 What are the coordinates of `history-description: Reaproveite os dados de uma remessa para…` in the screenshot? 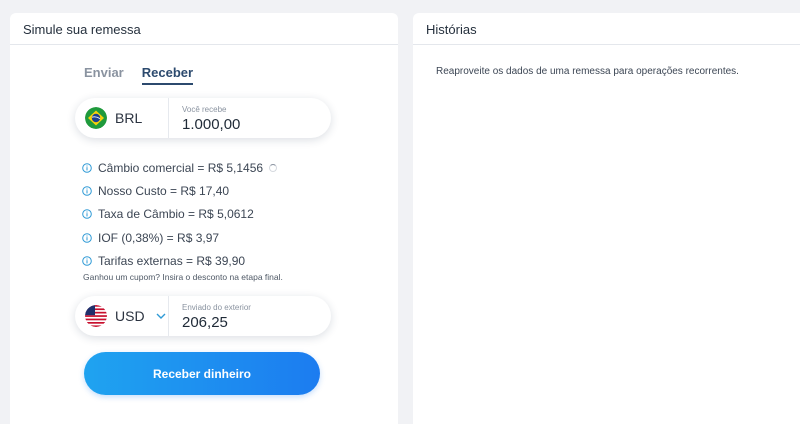 It's located at (587, 71).